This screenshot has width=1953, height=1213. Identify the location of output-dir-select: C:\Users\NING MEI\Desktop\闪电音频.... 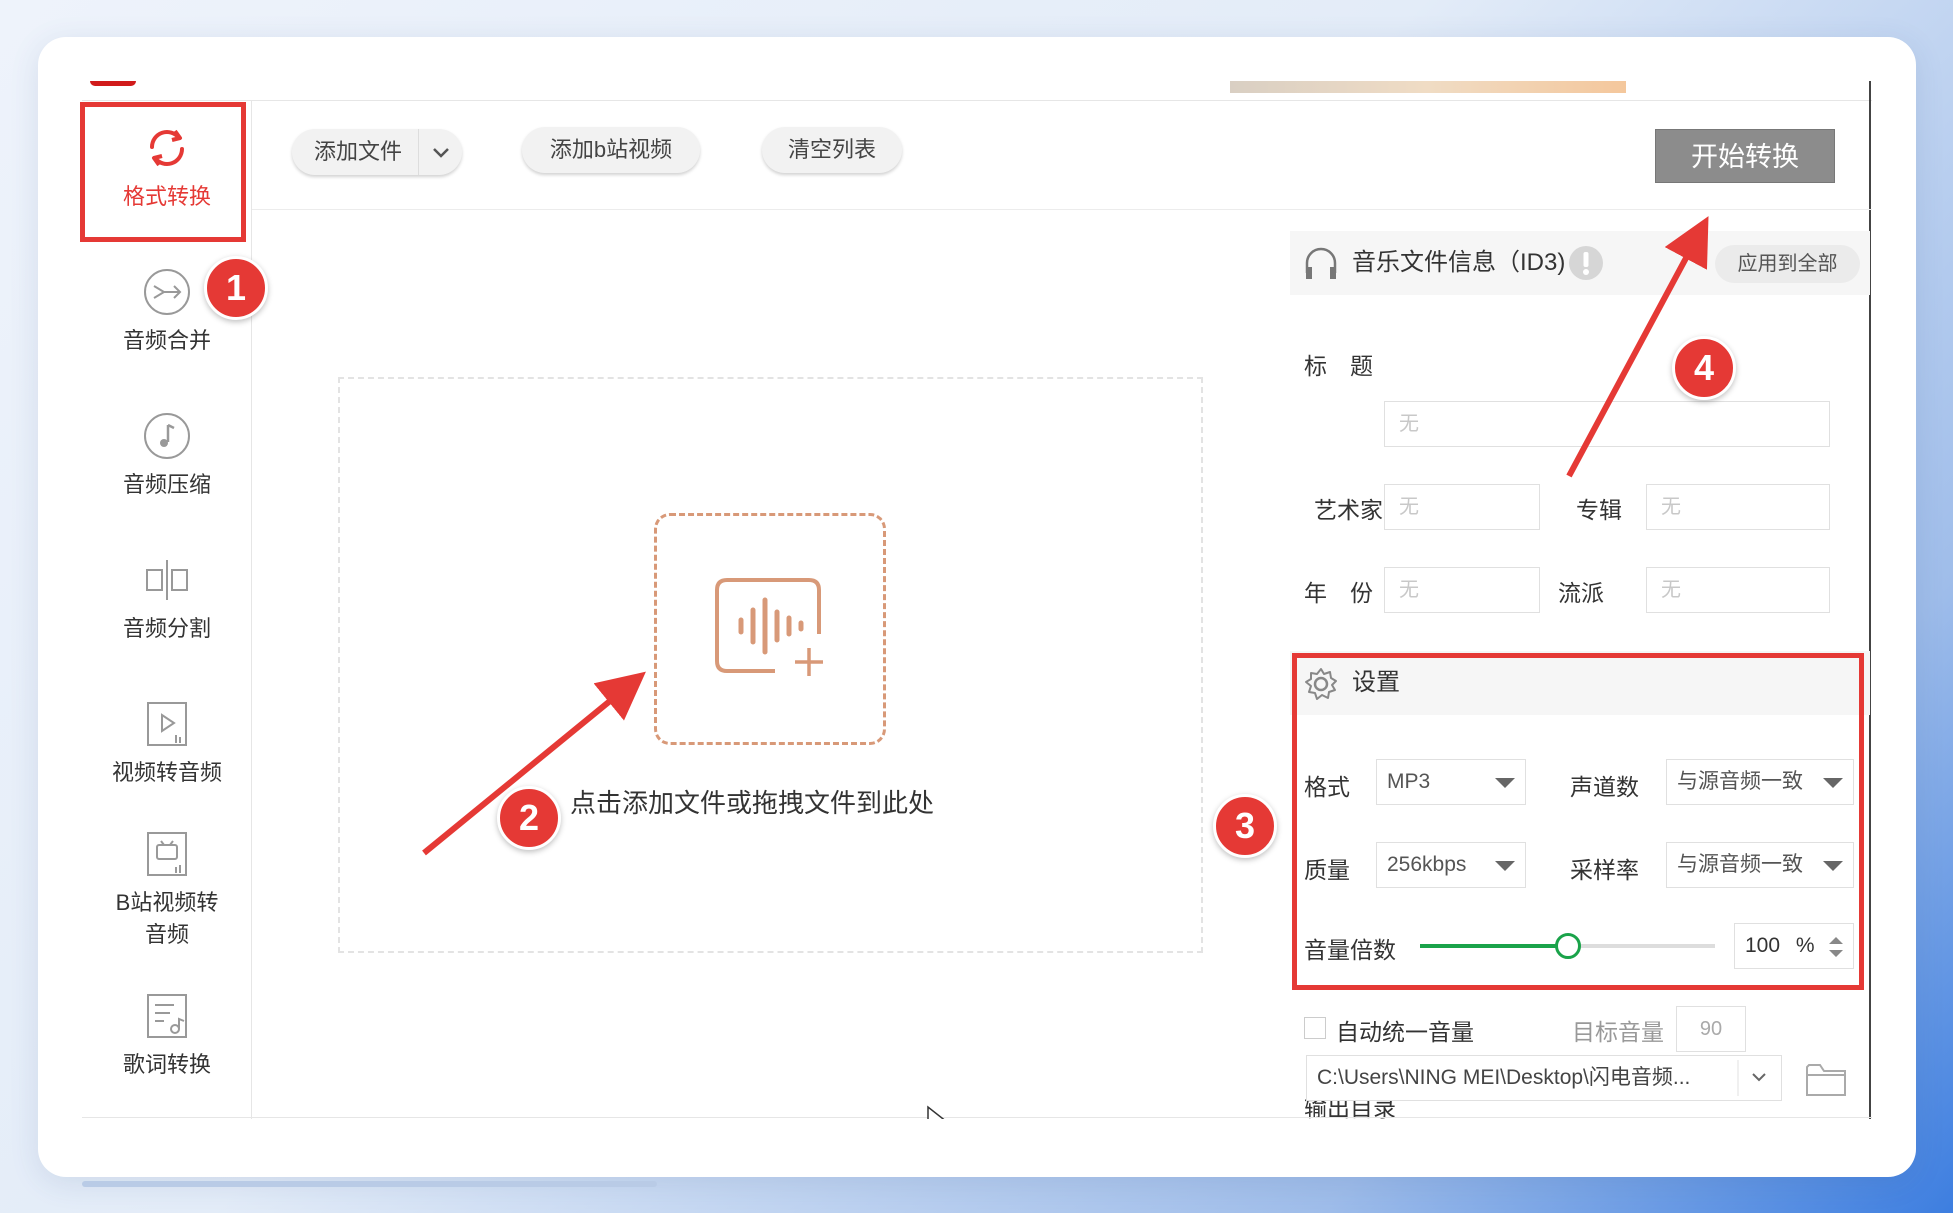
(1544, 1078).